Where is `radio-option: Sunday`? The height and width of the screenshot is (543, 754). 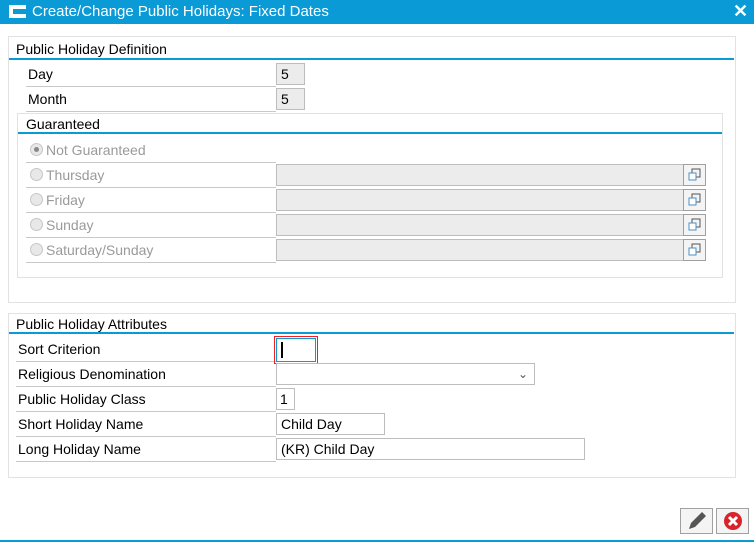 radio-option: Sunday is located at coordinates (151, 225).